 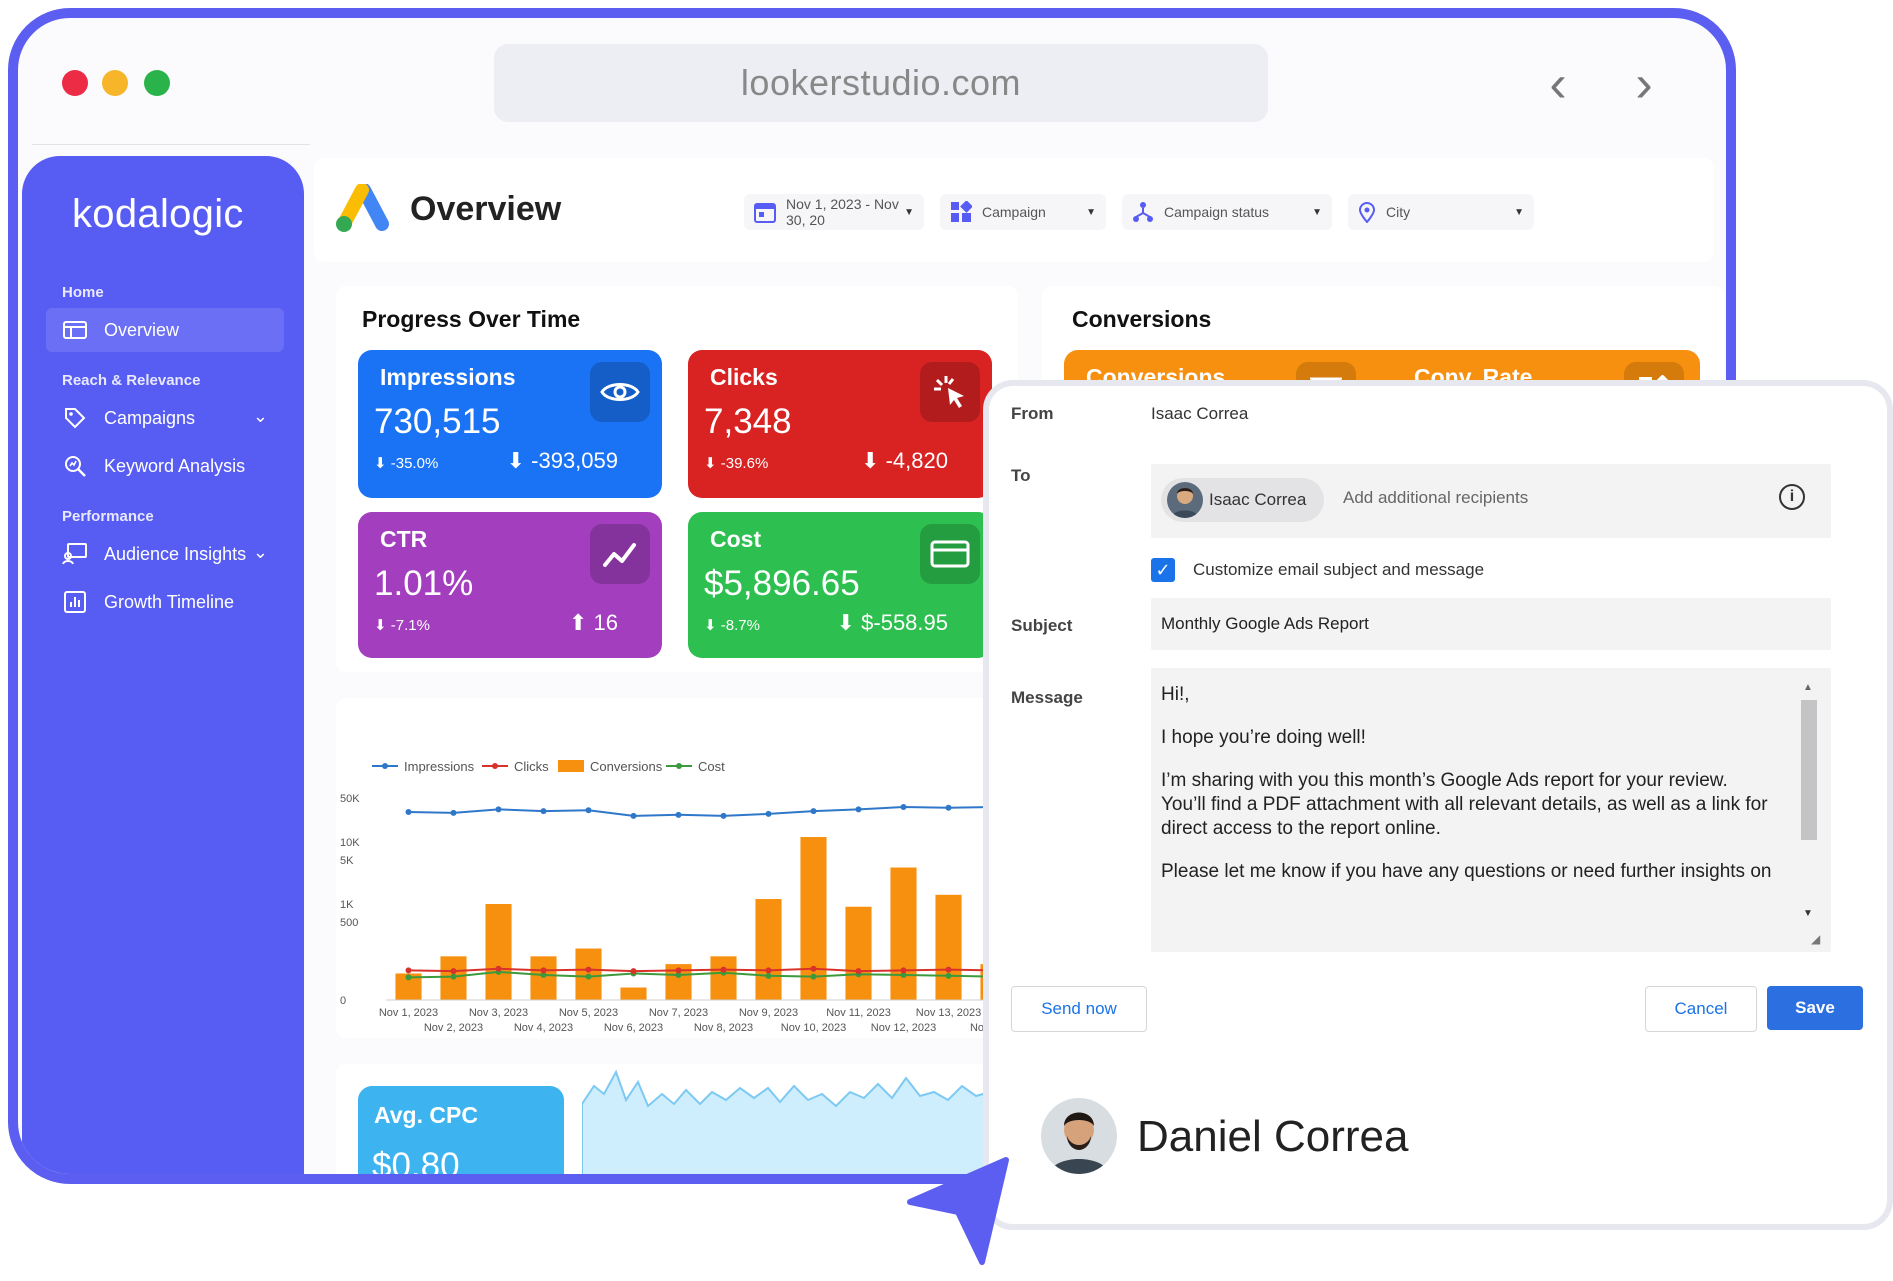 What do you see at coordinates (1792, 497) in the screenshot?
I see `info-icon: i` at bounding box center [1792, 497].